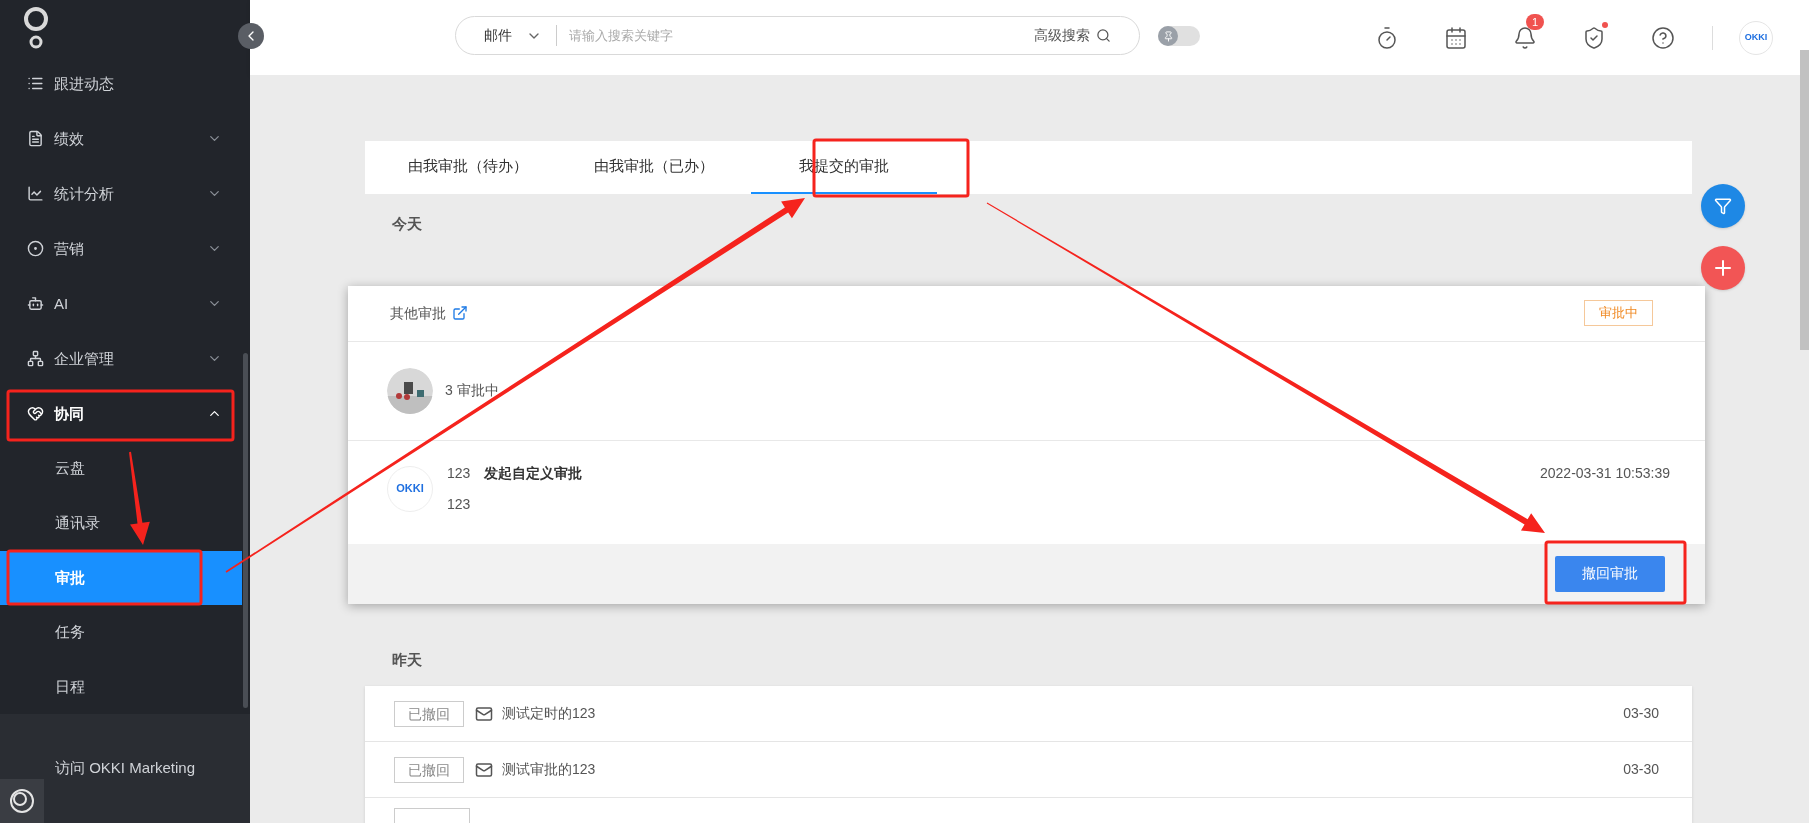  I want to click on target-icon, so click(35, 249).